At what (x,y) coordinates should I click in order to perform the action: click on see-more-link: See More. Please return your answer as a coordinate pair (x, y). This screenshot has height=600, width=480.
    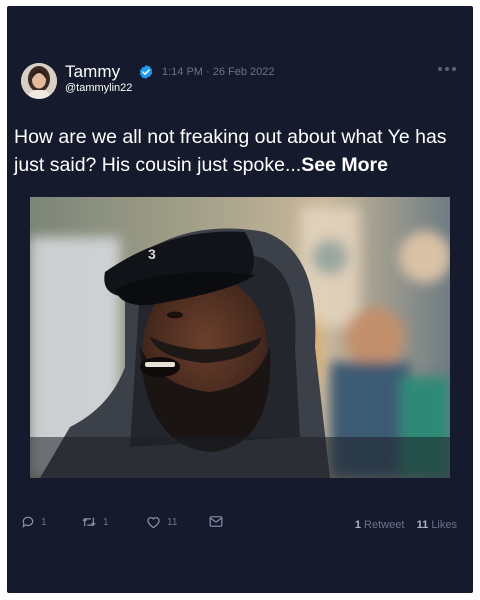
    Looking at the image, I should click on (344, 165).